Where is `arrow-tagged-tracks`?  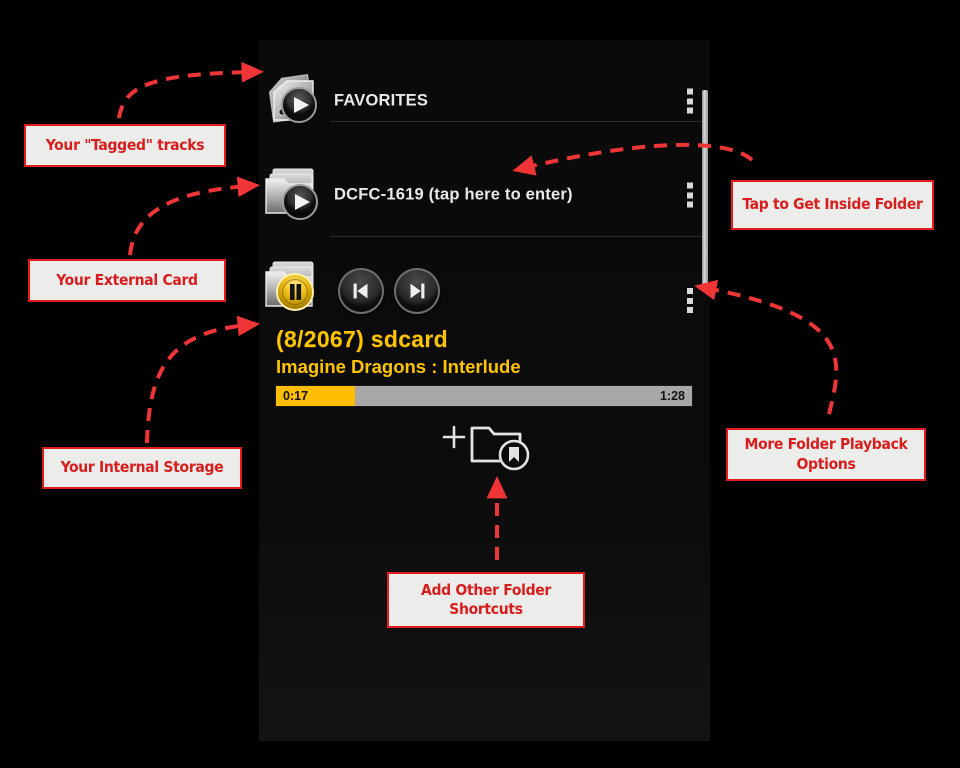 arrow-tagged-tracks is located at coordinates (190, 90).